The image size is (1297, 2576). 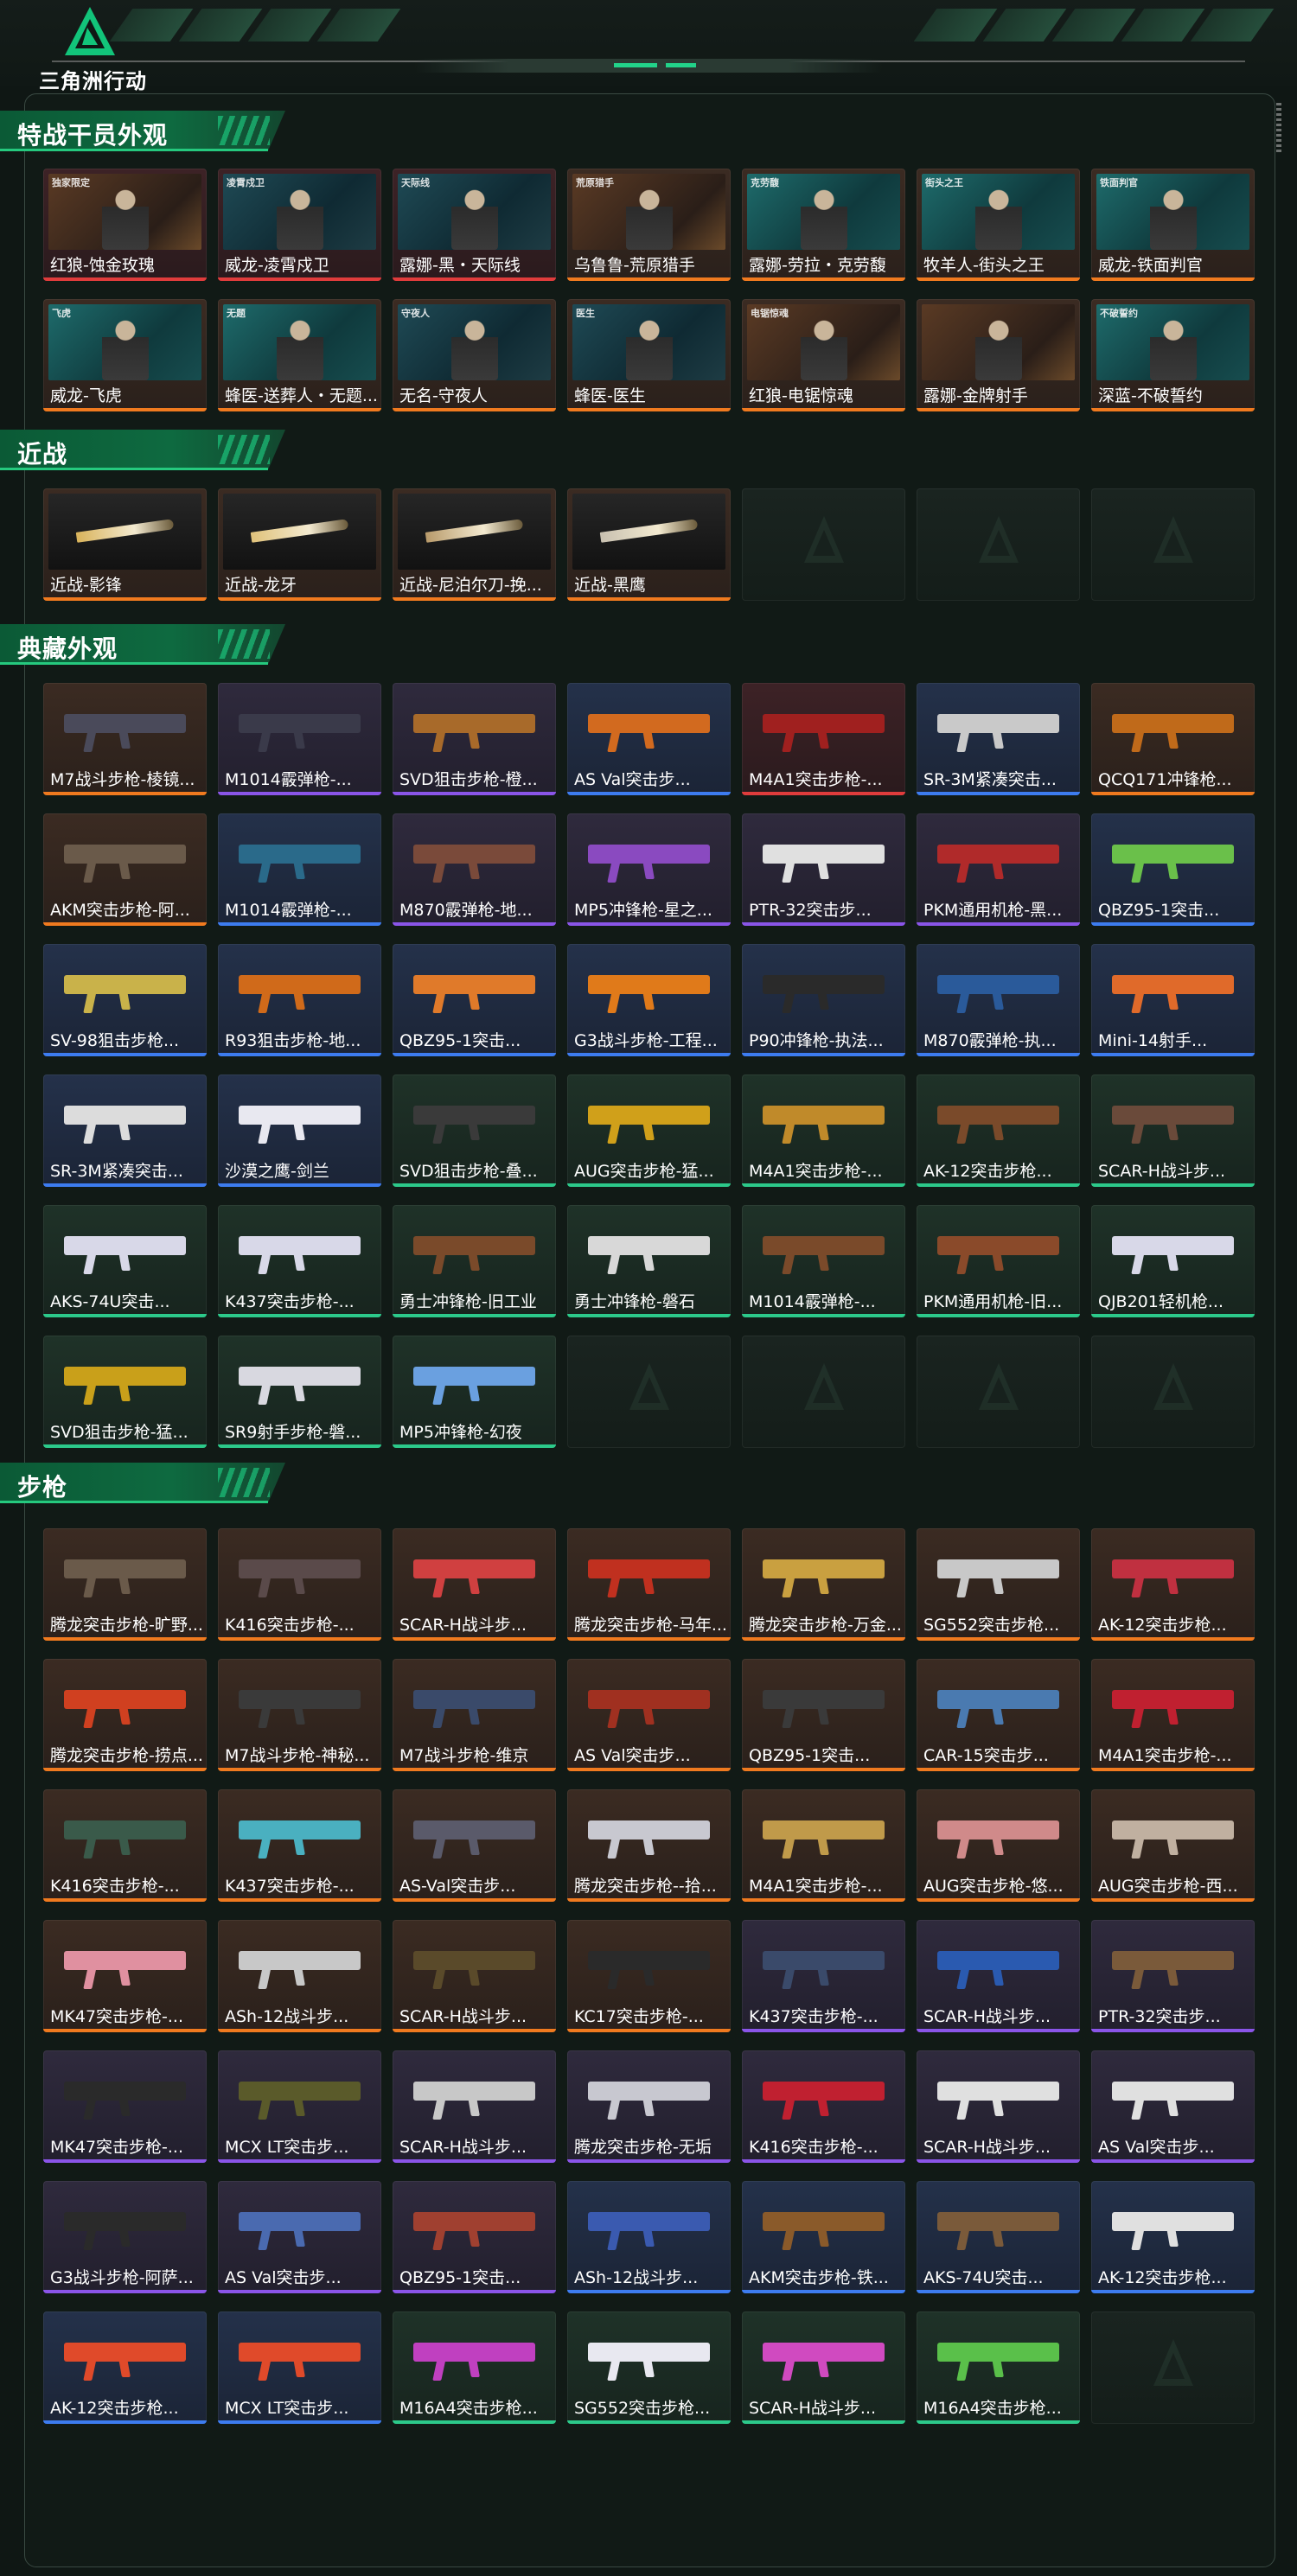 I want to click on item-card: 沙漠之鹰-剑兰, so click(x=299, y=1130).